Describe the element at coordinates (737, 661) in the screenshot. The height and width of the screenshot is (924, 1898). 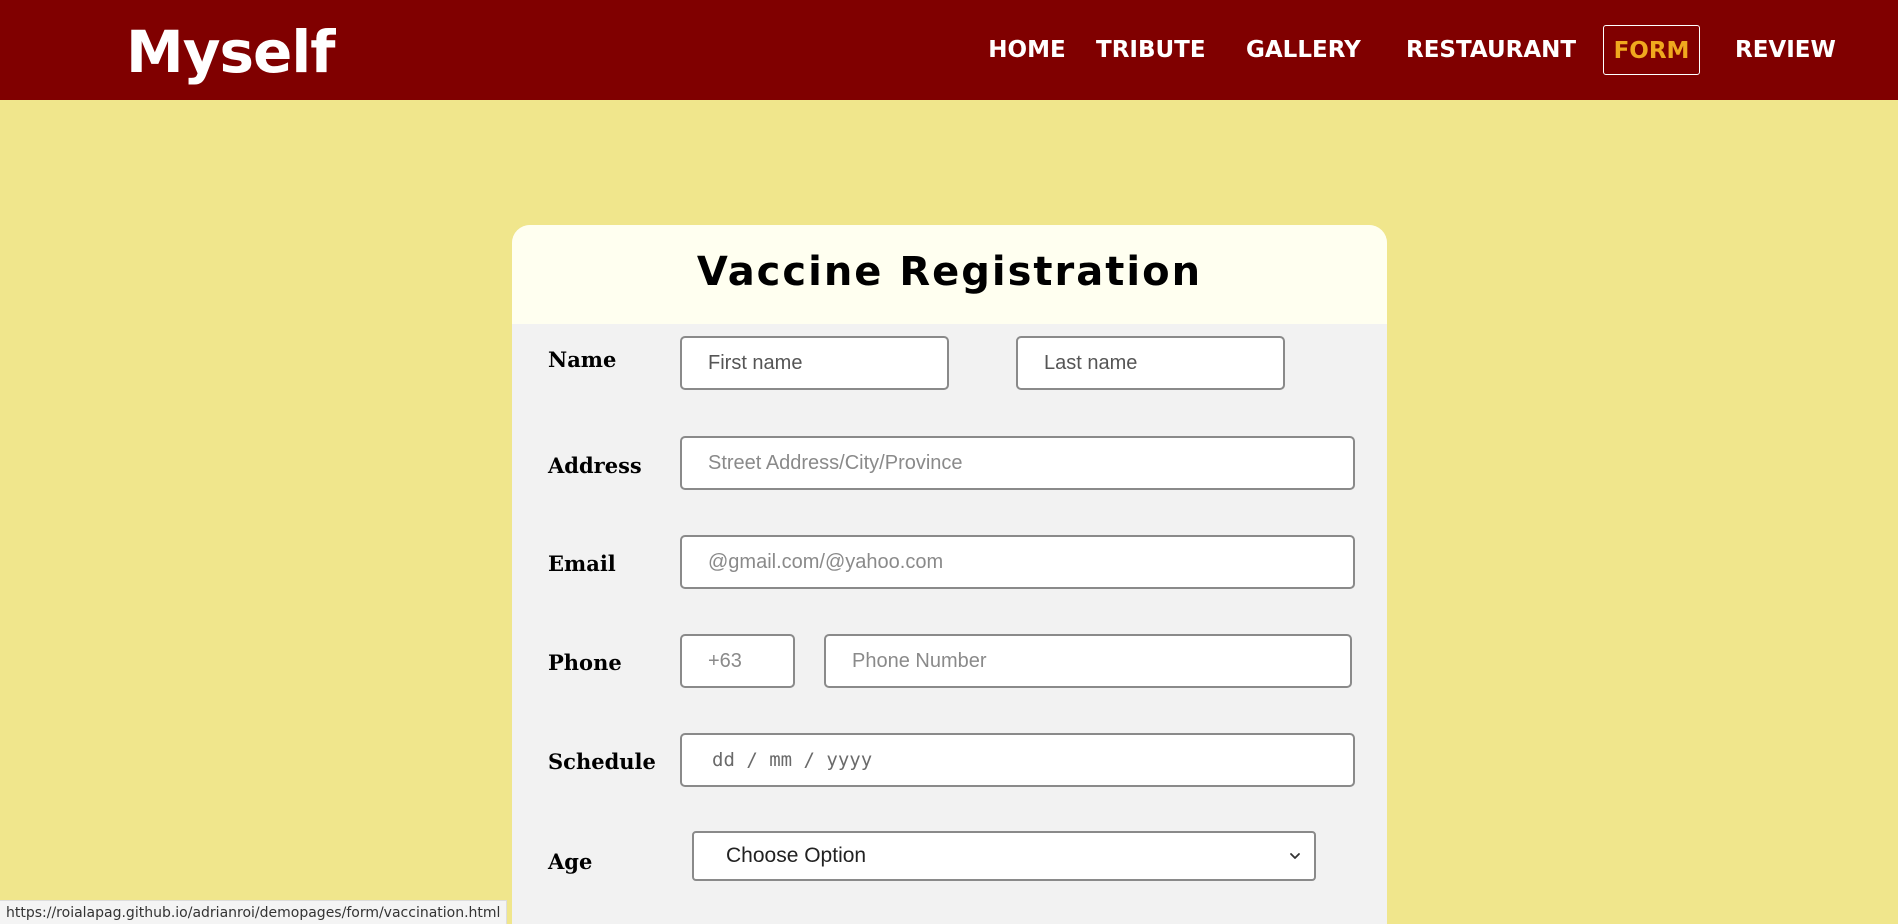
I see `phone-country-code-input` at that location.